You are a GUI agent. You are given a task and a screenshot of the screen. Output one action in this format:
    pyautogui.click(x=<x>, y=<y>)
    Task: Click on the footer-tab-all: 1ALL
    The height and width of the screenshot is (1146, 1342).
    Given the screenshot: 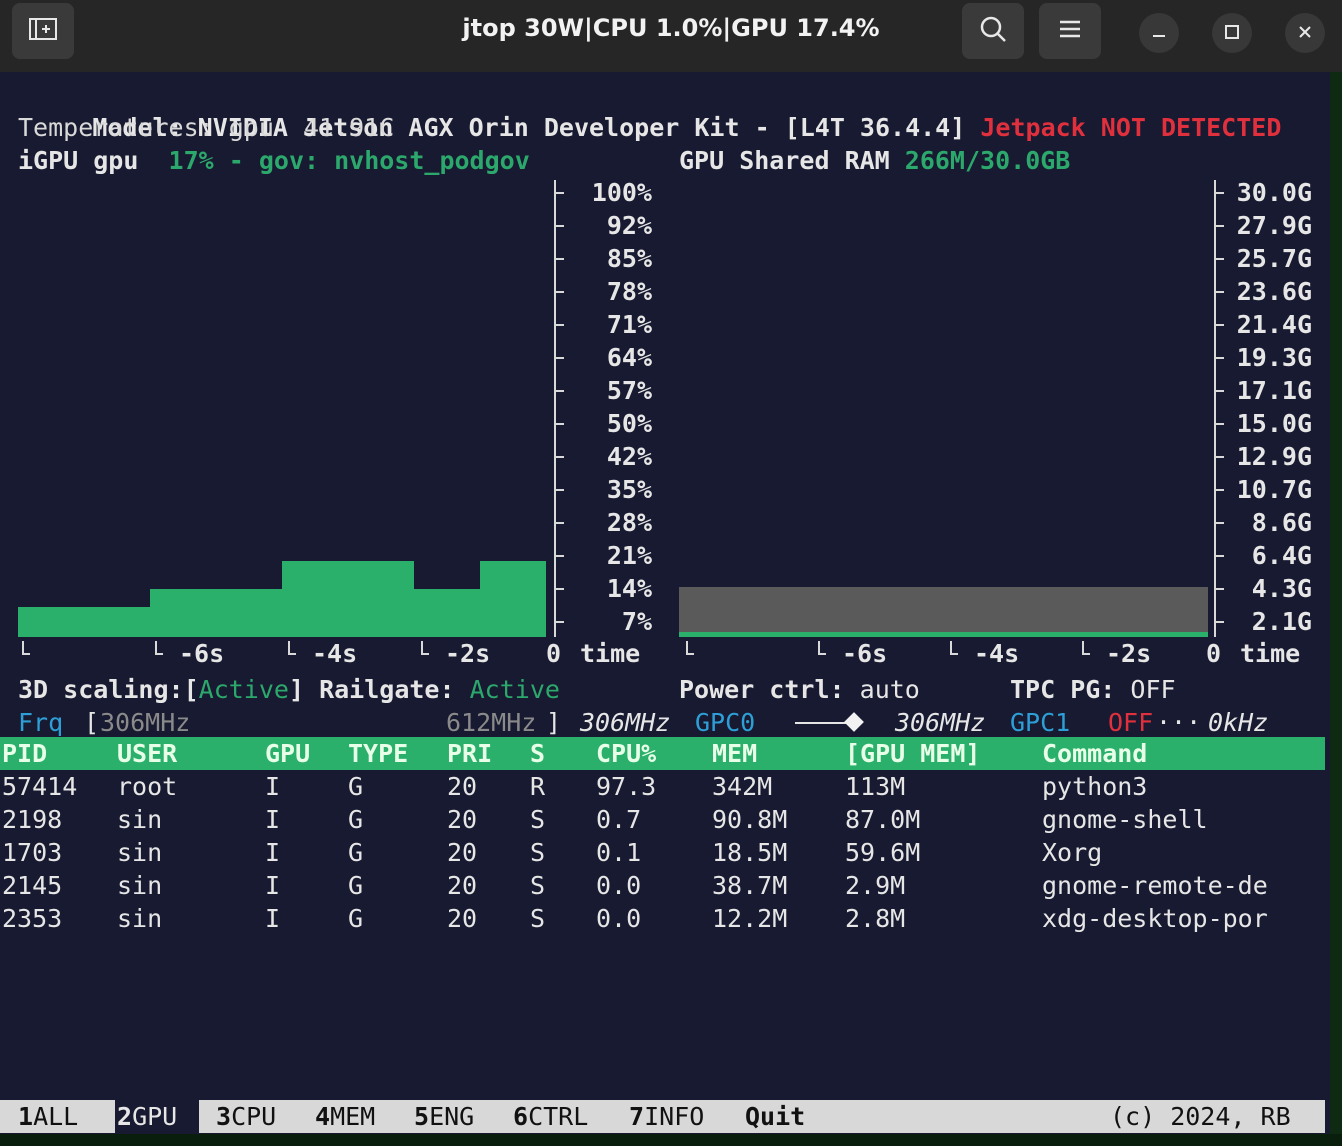 What is the action you would take?
    pyautogui.click(x=48, y=1116)
    